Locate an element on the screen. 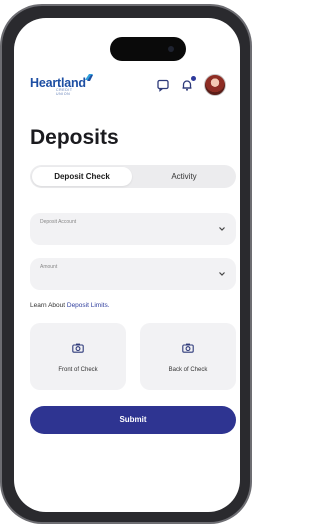  bell-icon is located at coordinates (188, 84).